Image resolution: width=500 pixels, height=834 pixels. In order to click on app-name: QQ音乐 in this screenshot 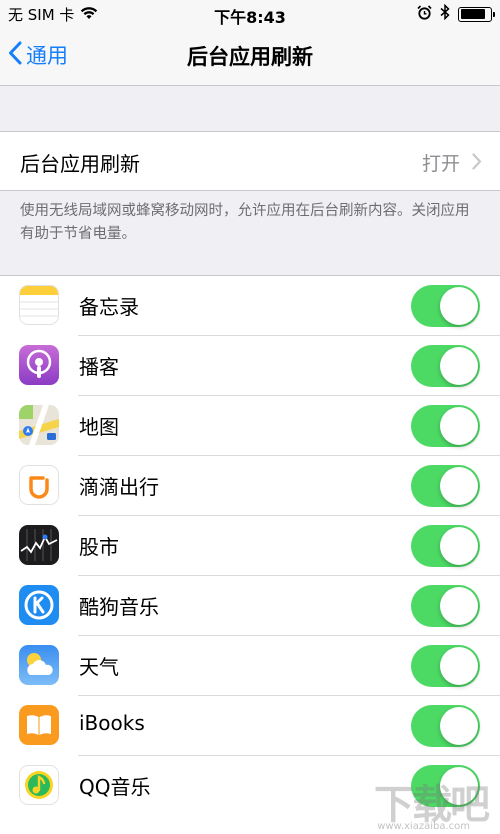, I will do `click(115, 787)`.